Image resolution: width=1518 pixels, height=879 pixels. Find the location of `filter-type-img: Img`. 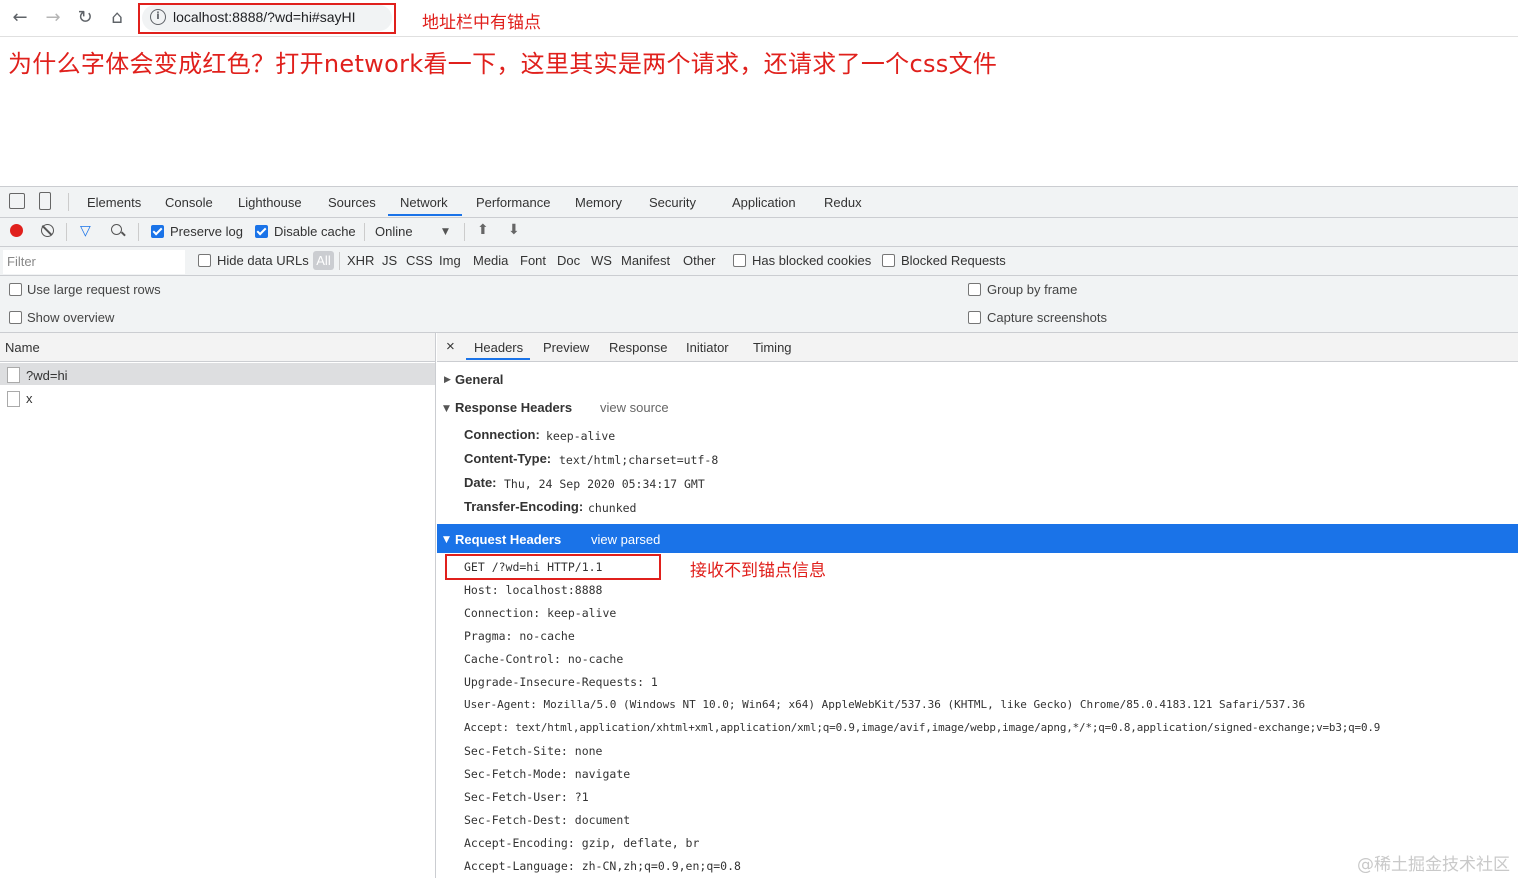

filter-type-img: Img is located at coordinates (450, 260).